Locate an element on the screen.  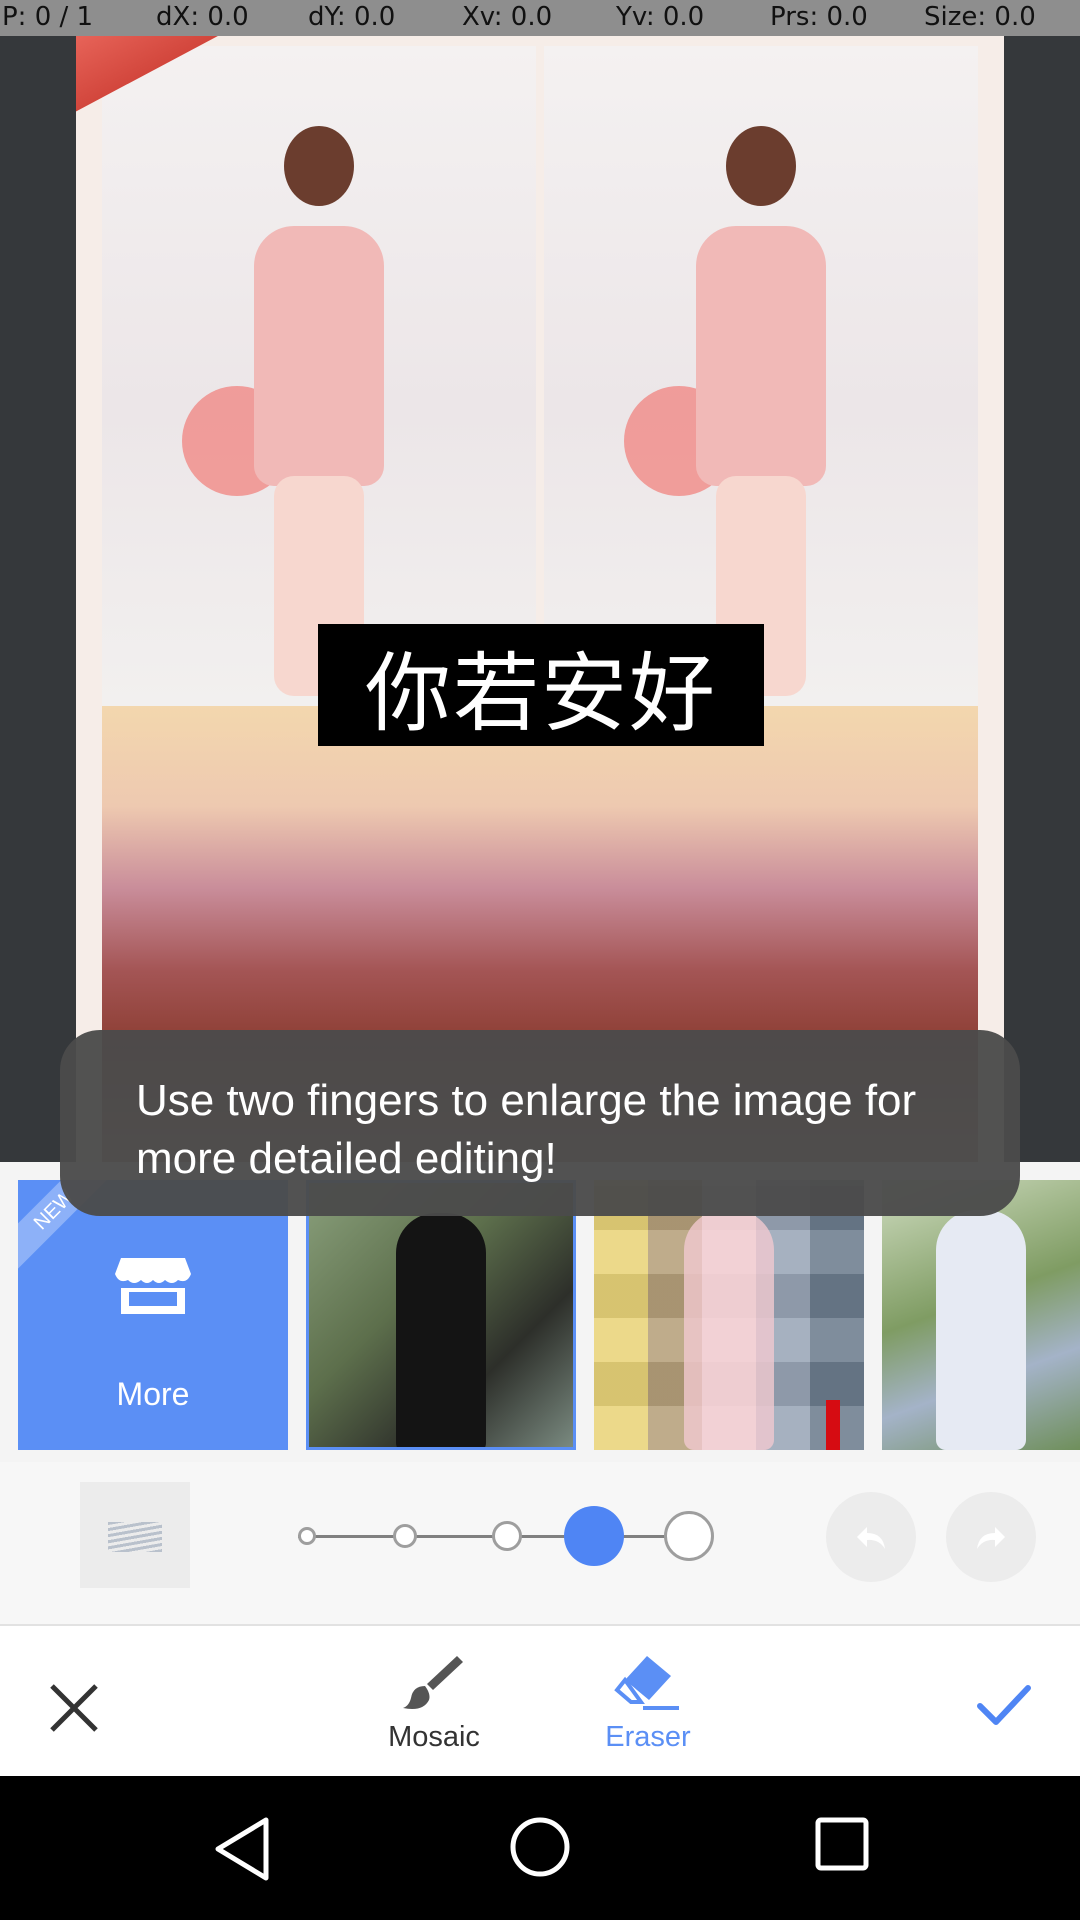
system-navigation-bar is located at coordinates (540, 1848).